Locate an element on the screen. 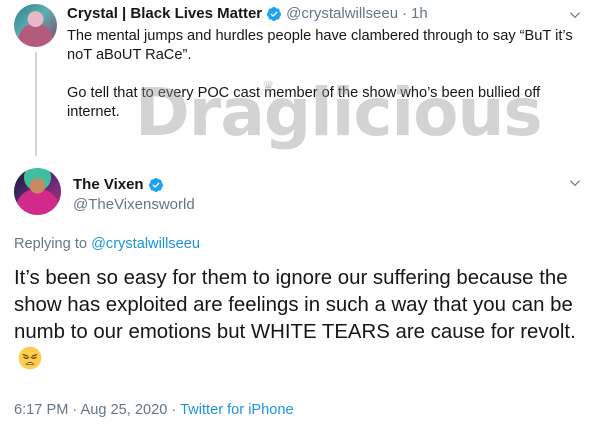 The image size is (593, 426). tweet1-chevron-down-icon is located at coordinates (575, 15).